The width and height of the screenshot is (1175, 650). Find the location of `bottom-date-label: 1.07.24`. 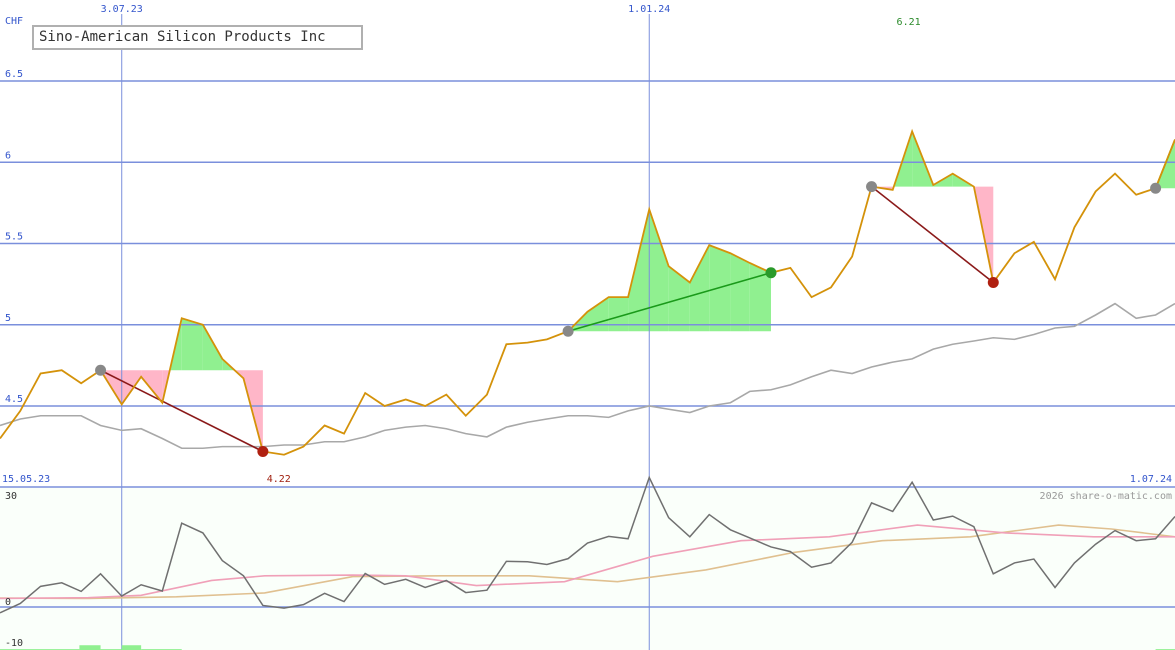

bottom-date-label: 1.07.24 is located at coordinates (1151, 479).